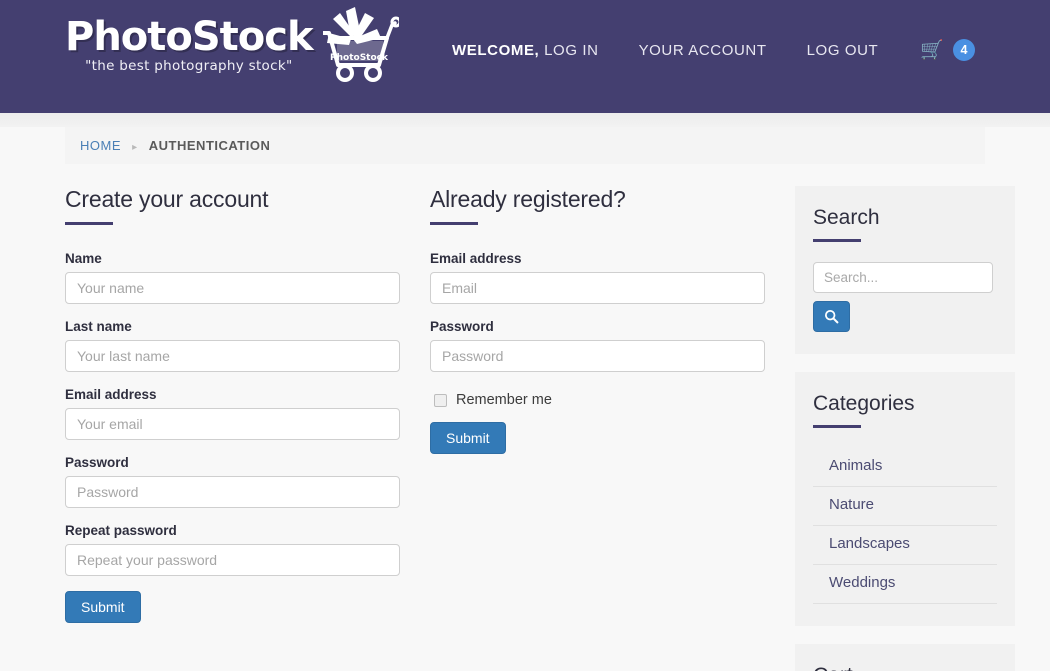  What do you see at coordinates (232, 560) in the screenshot?
I see `register-input-repeat-password` at bounding box center [232, 560].